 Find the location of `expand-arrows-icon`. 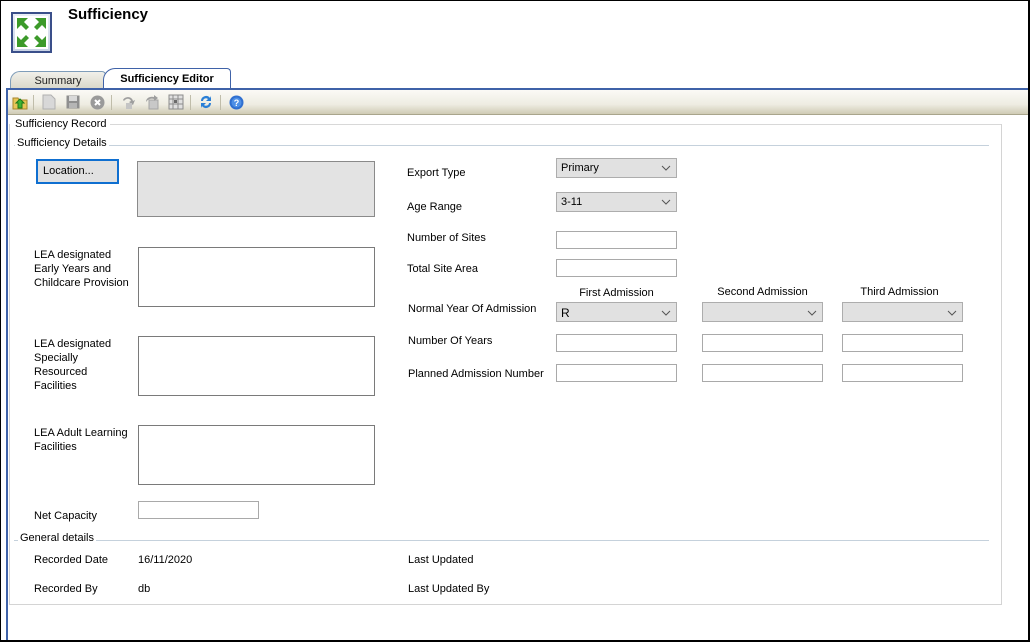

expand-arrows-icon is located at coordinates (31, 32).